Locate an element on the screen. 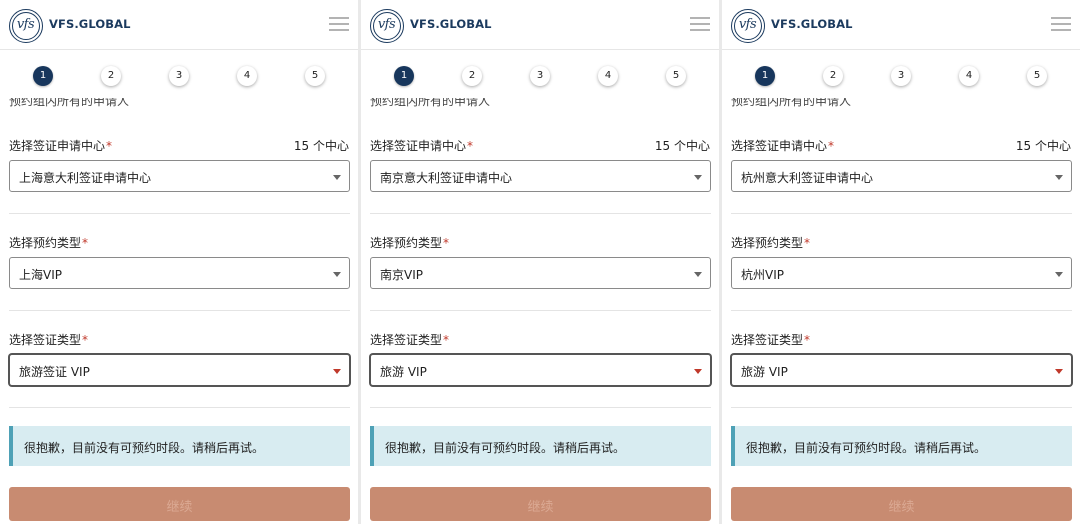  center-select: 南京意大利签证申请中心 is located at coordinates (540, 176).